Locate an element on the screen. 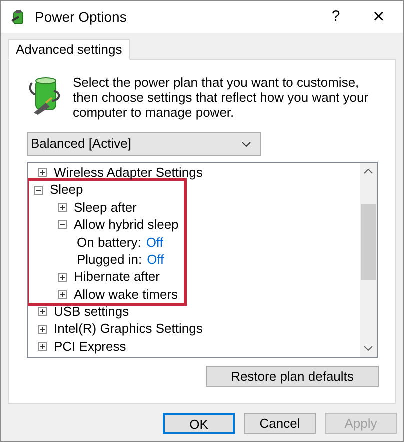  tree-item: Sleep after is located at coordinates (105, 208).